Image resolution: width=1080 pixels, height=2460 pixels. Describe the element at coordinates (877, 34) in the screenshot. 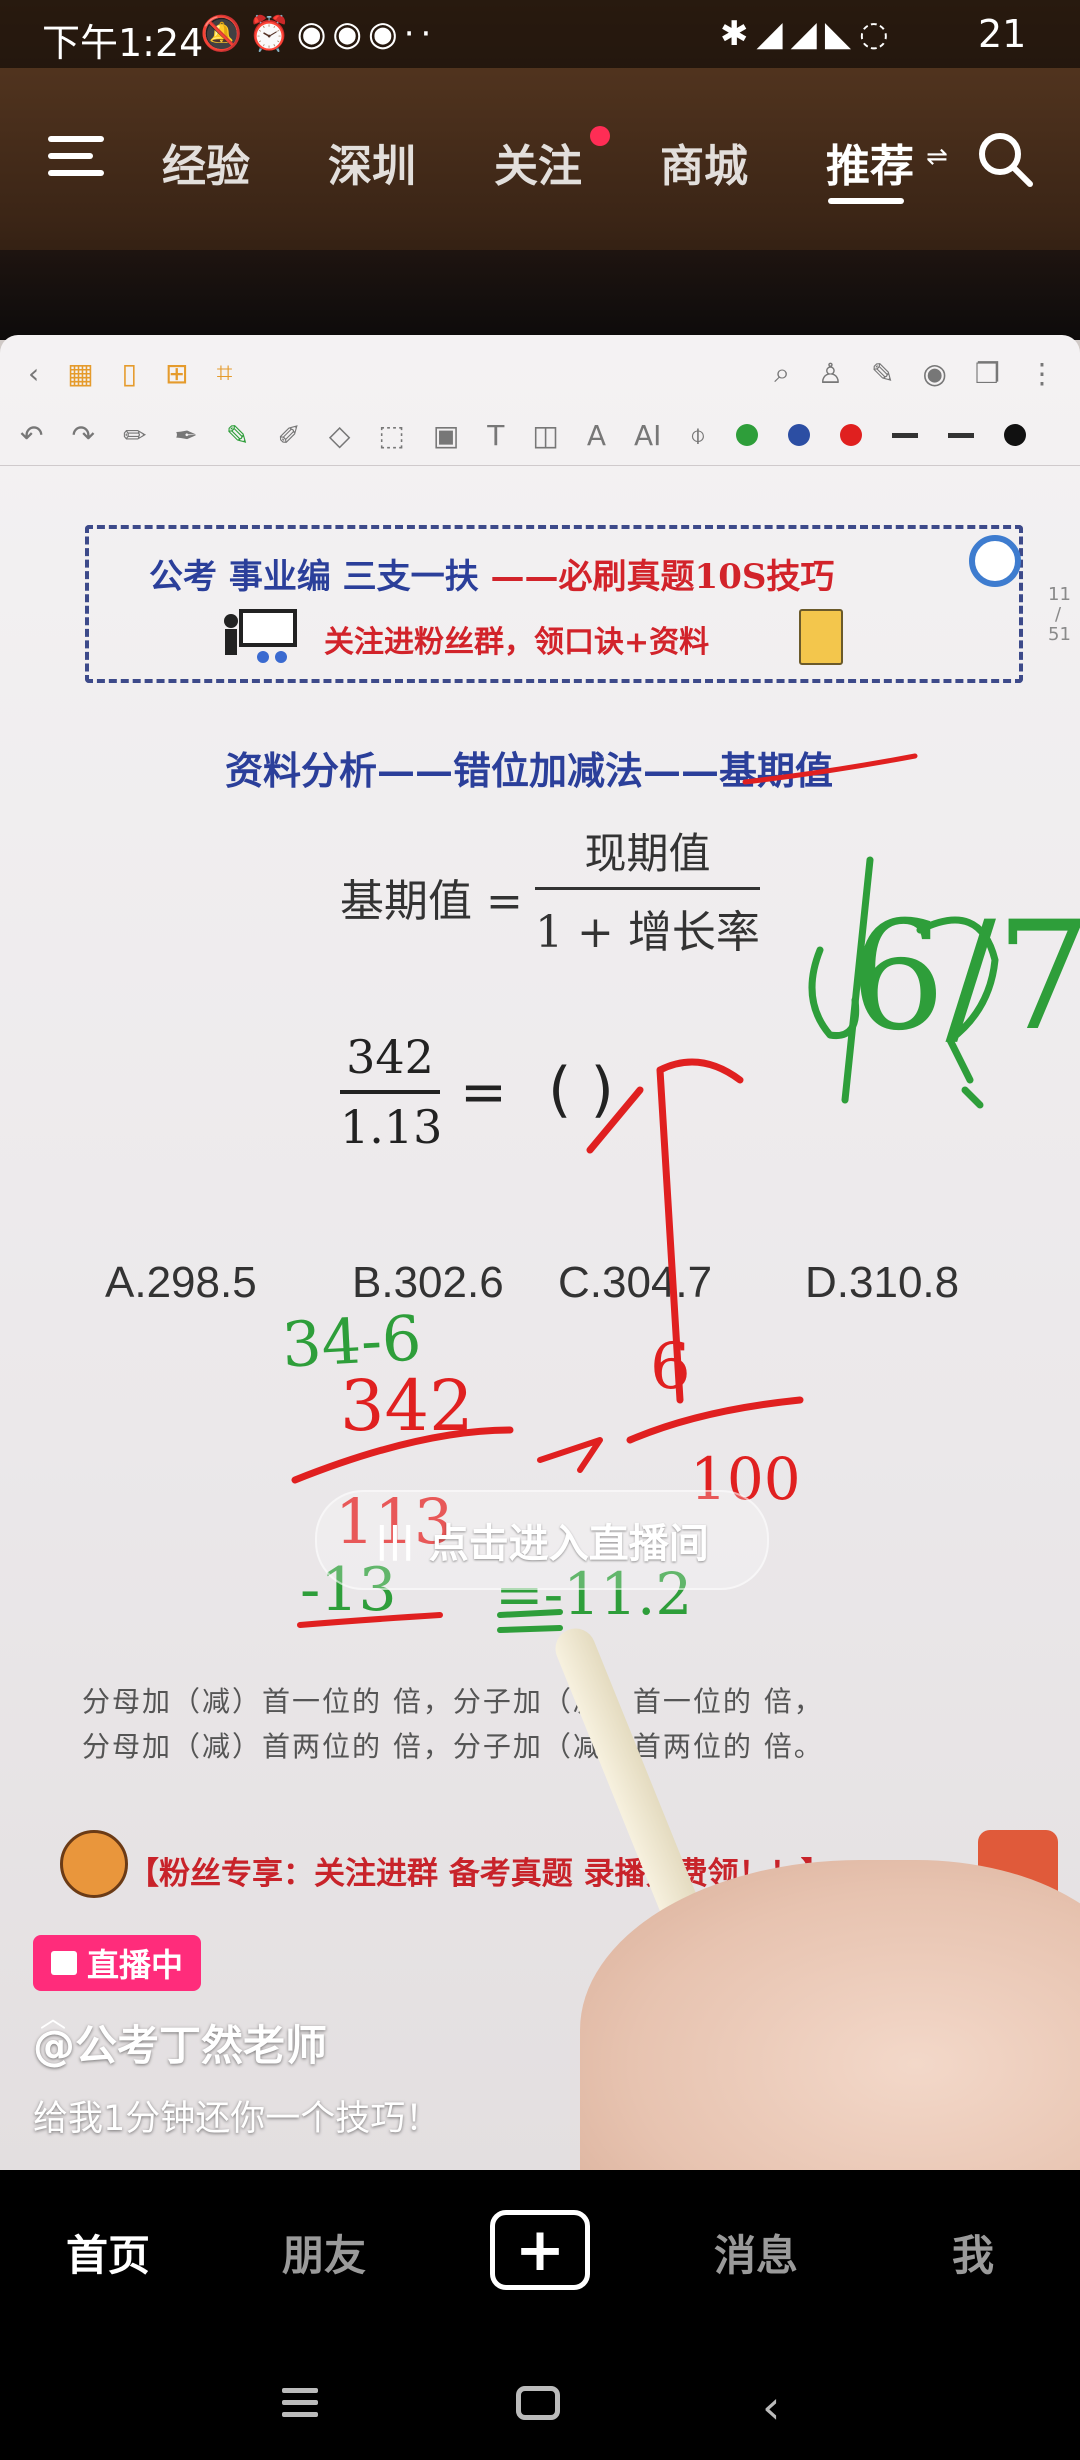

I see `battery-icon: ◌` at that location.